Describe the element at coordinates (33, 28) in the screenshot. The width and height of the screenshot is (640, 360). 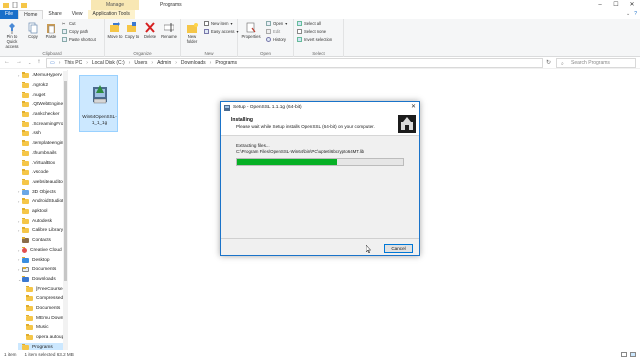
I see `copy-icon` at that location.